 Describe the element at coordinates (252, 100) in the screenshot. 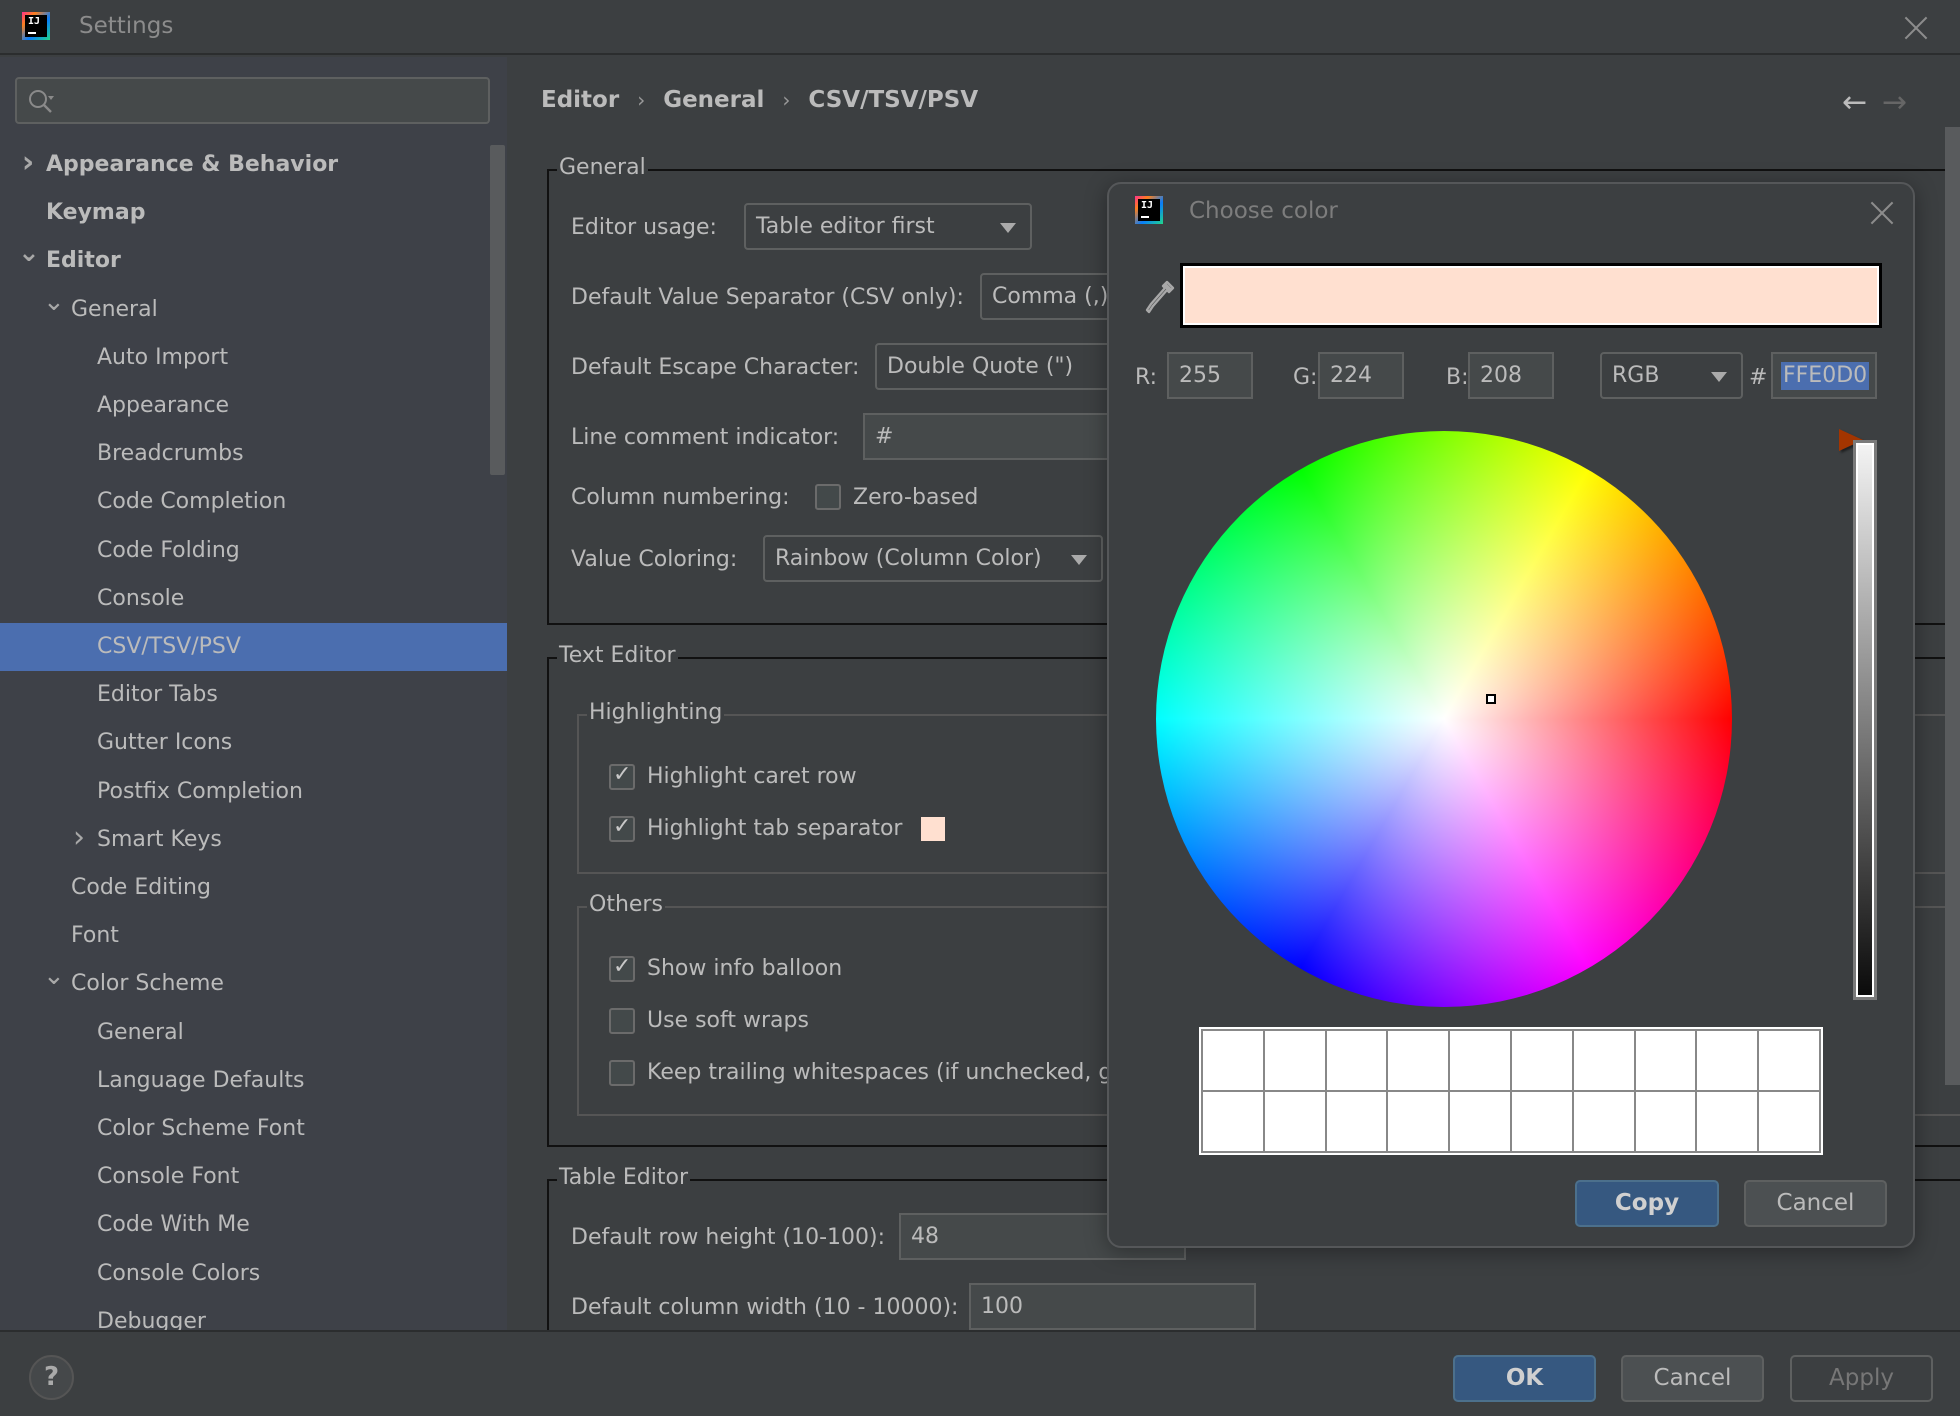

I see `settings-search-input` at that location.